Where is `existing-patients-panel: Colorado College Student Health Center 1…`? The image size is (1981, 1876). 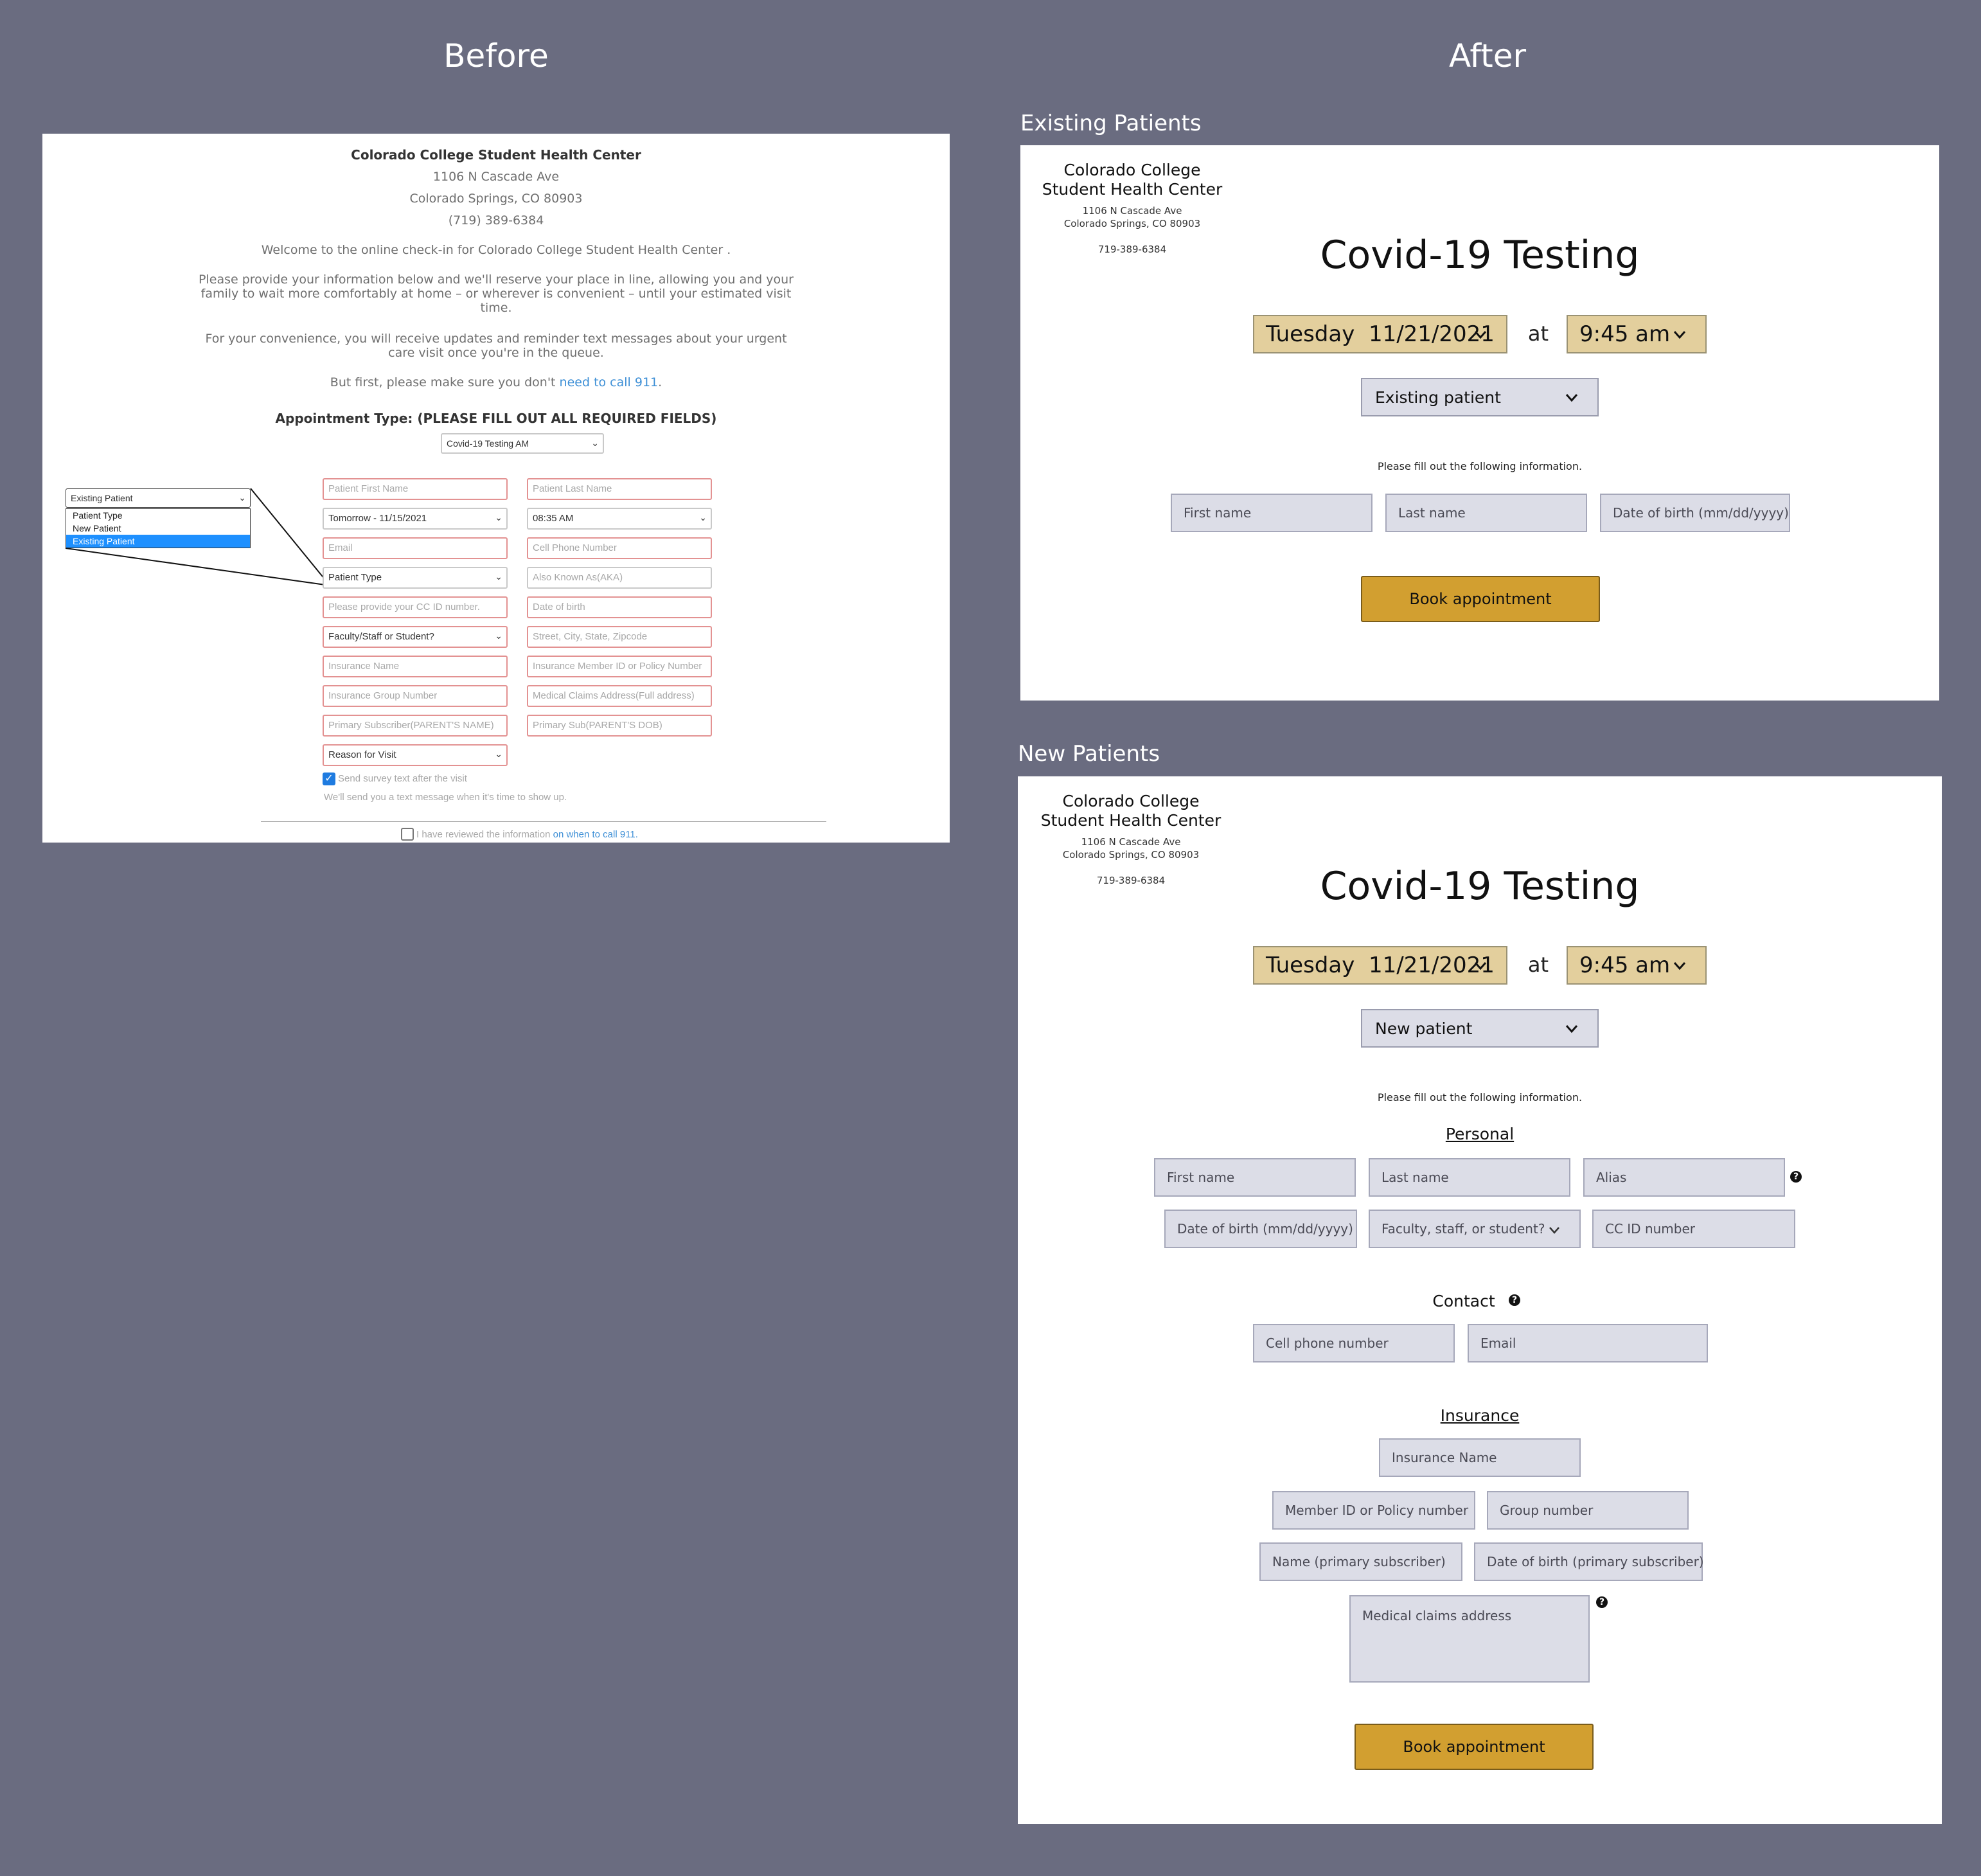 existing-patients-panel: Colorado College Student Health Center 1… is located at coordinates (1479, 423).